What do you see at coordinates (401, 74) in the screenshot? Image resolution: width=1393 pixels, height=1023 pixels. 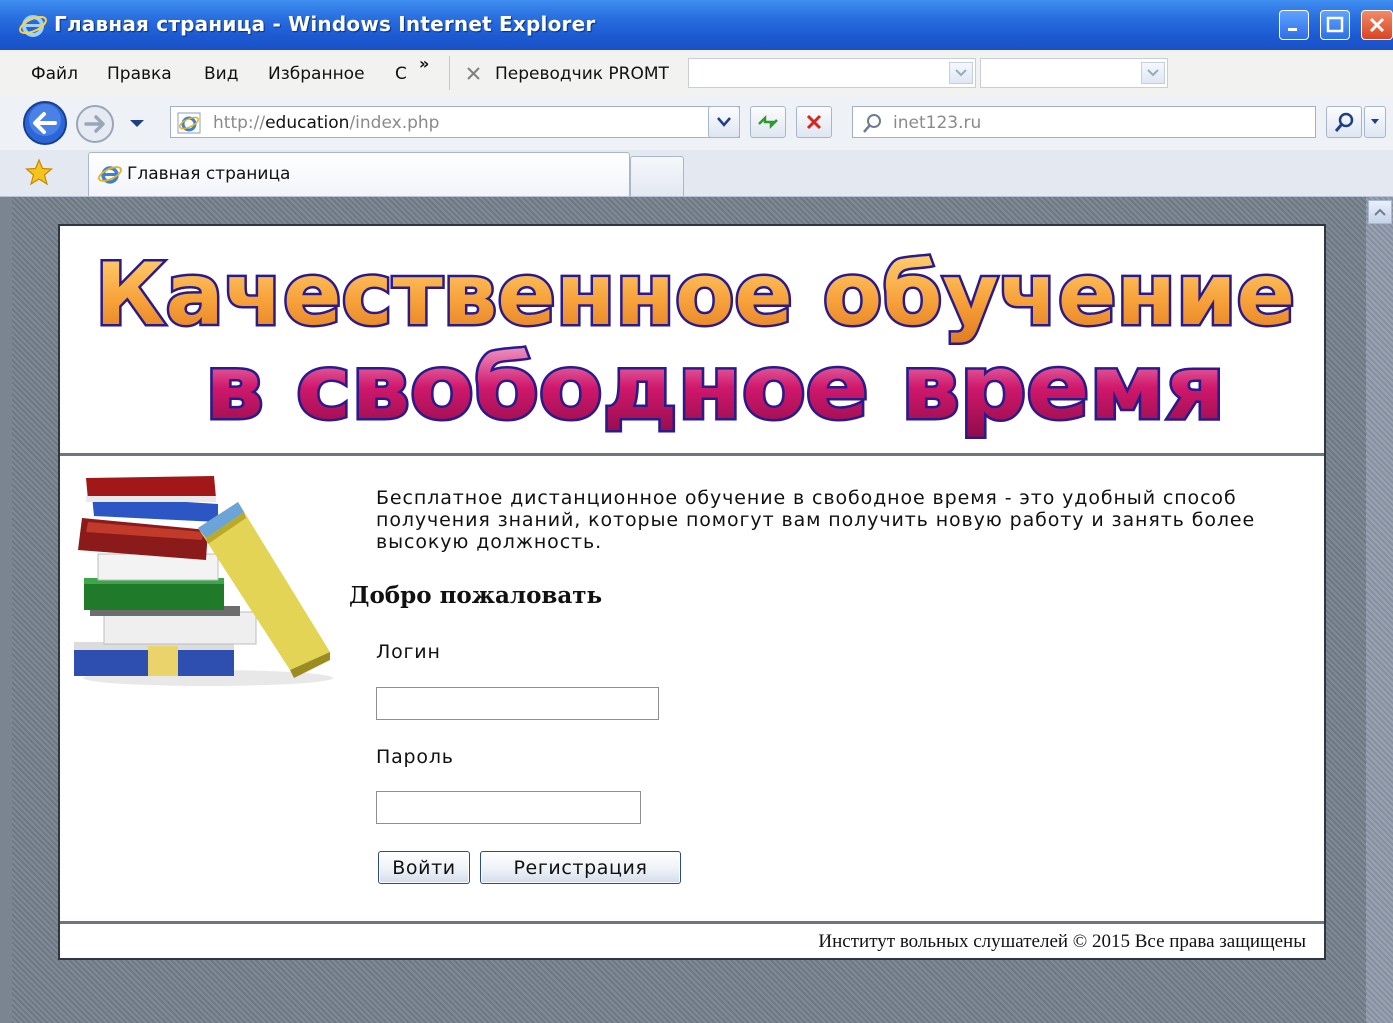 I see `menu-service: С` at bounding box center [401, 74].